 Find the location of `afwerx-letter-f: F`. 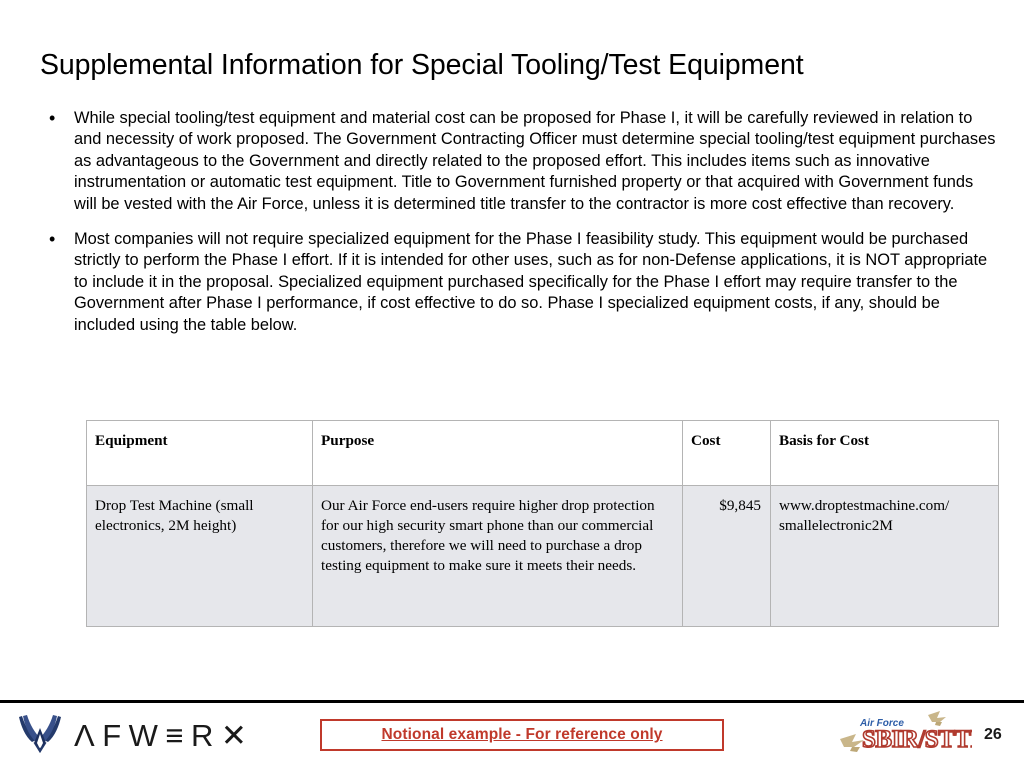

afwerx-letter-f: F is located at coordinates (115, 735).